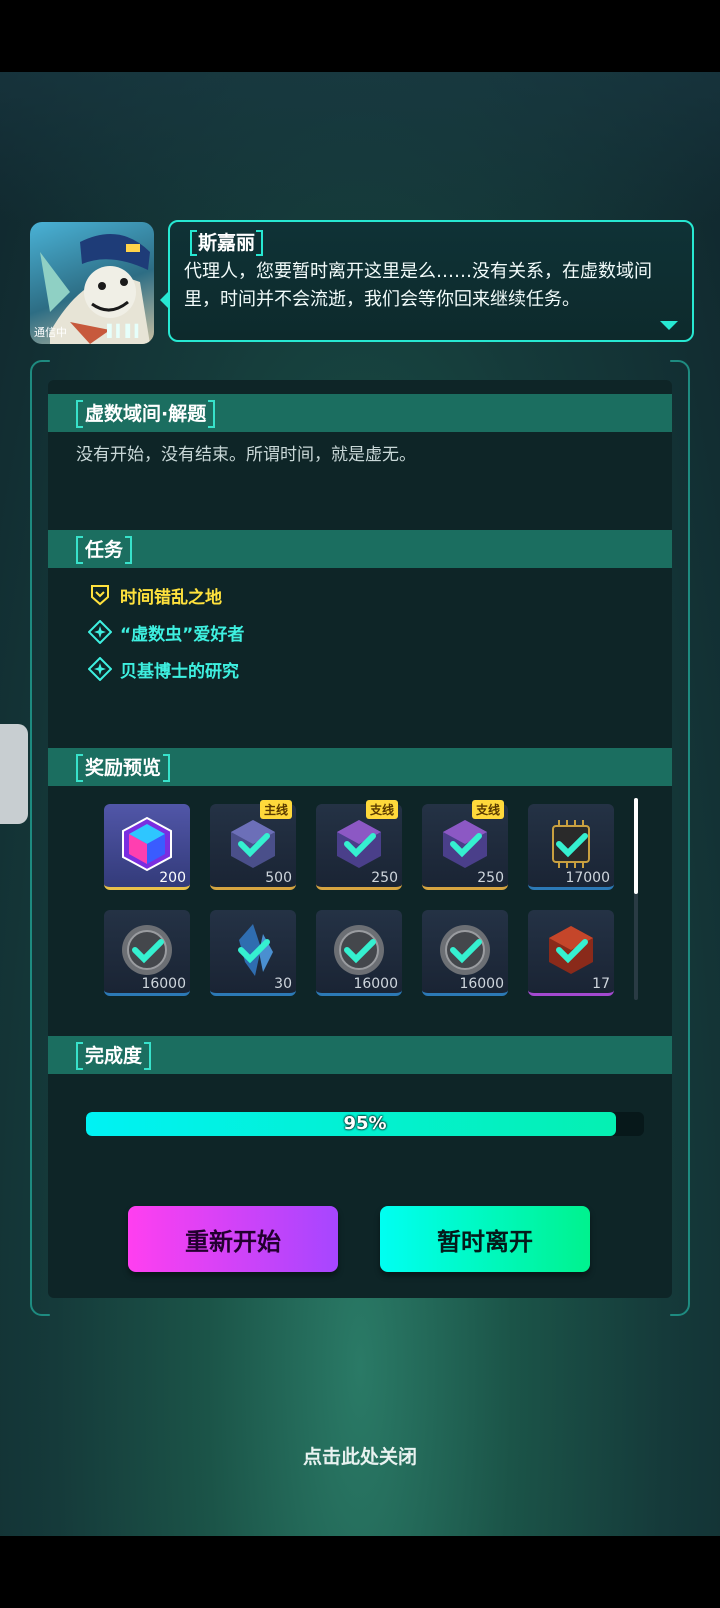 The height and width of the screenshot is (1608, 720). What do you see at coordinates (360, 1055) in the screenshot?
I see `completion-section-header: 完成度` at bounding box center [360, 1055].